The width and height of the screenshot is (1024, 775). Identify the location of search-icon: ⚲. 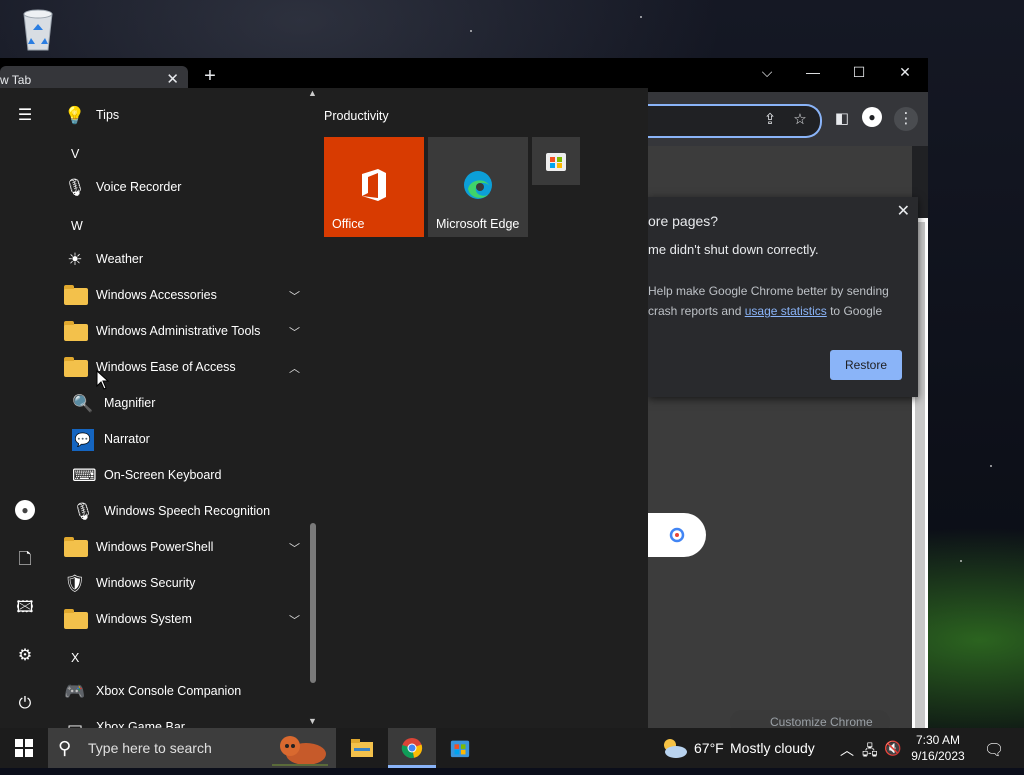
(65, 748).